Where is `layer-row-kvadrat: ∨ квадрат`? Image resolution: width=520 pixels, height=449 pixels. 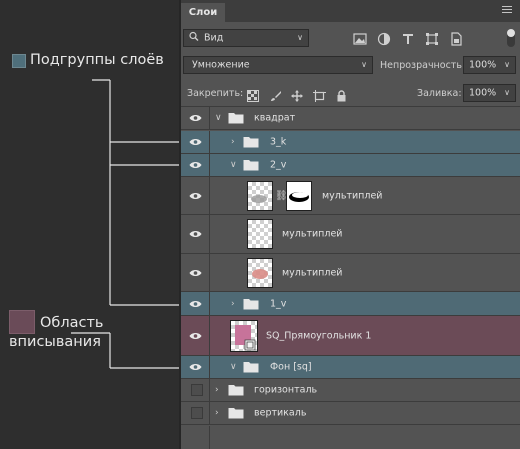 layer-row-kvadrat: ∨ квадрат is located at coordinates (350, 118).